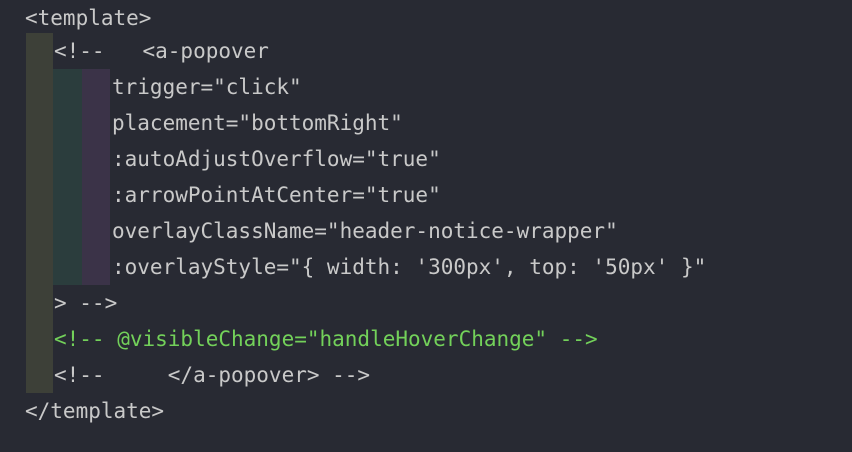 The height and width of the screenshot is (452, 852). I want to click on code-line-5: :autoAdjustOverflow="true", so click(276, 159).